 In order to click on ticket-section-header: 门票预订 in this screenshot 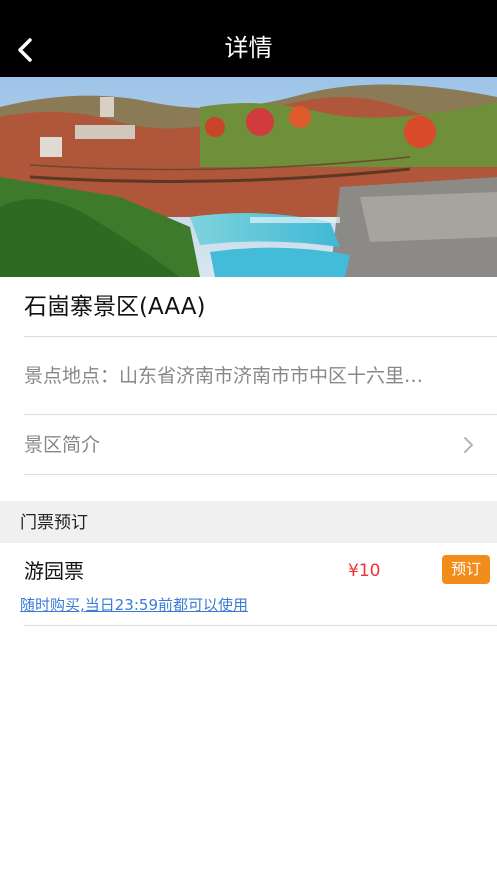, I will do `click(248, 522)`.